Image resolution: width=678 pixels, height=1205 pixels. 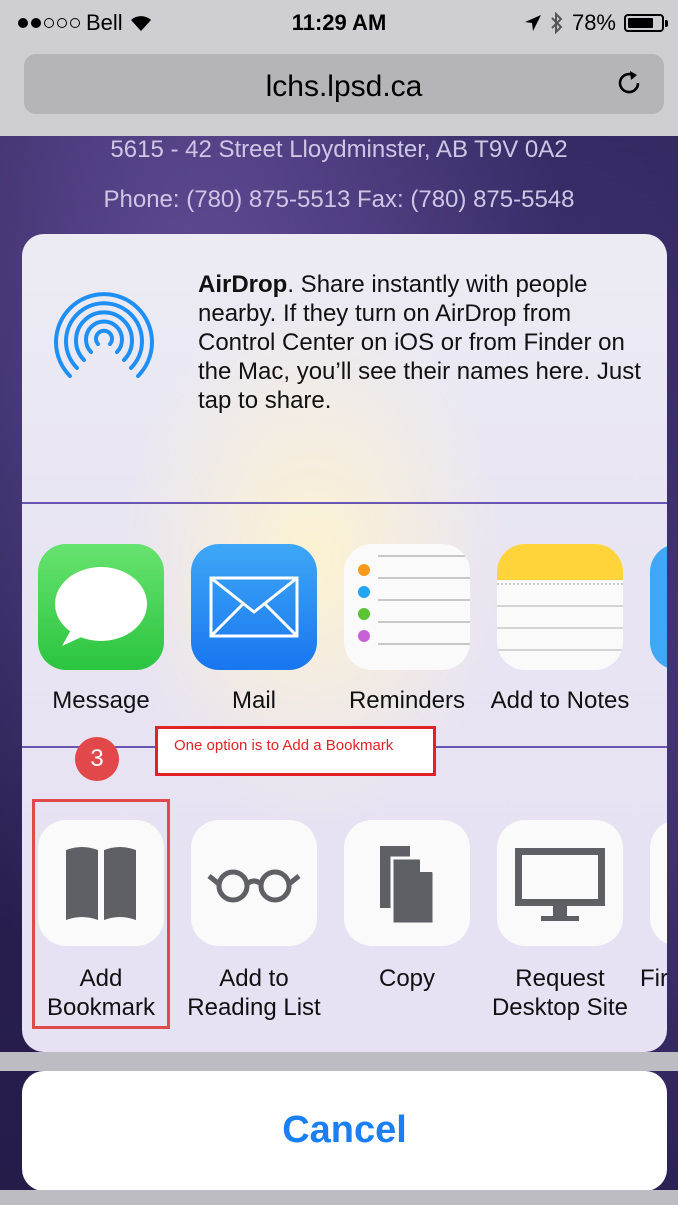 What do you see at coordinates (295, 751) in the screenshot?
I see `annotation-callout: One option is to Add a Bookmark` at bounding box center [295, 751].